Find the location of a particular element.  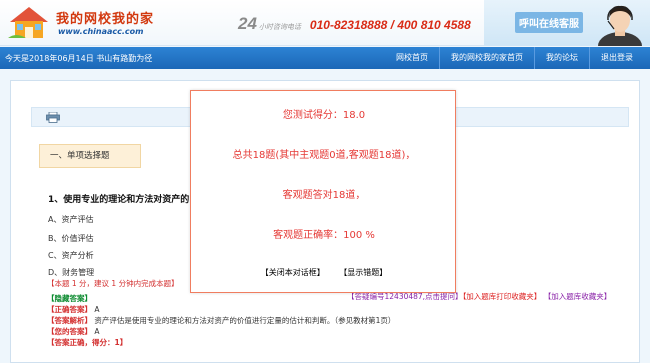

online-service-box: 呼叫在线客服 is located at coordinates (567, 23).